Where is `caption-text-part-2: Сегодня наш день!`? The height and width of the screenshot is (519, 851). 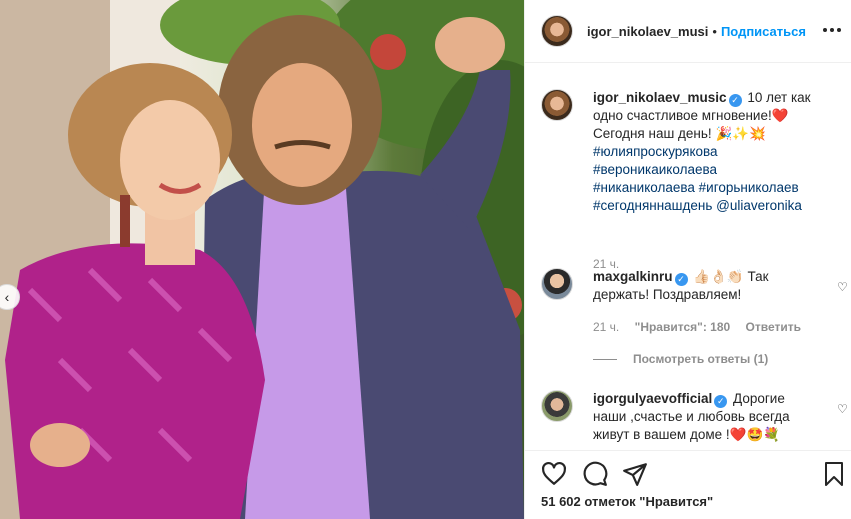
caption-text-part-2: Сегодня наш день! is located at coordinates (652, 133).